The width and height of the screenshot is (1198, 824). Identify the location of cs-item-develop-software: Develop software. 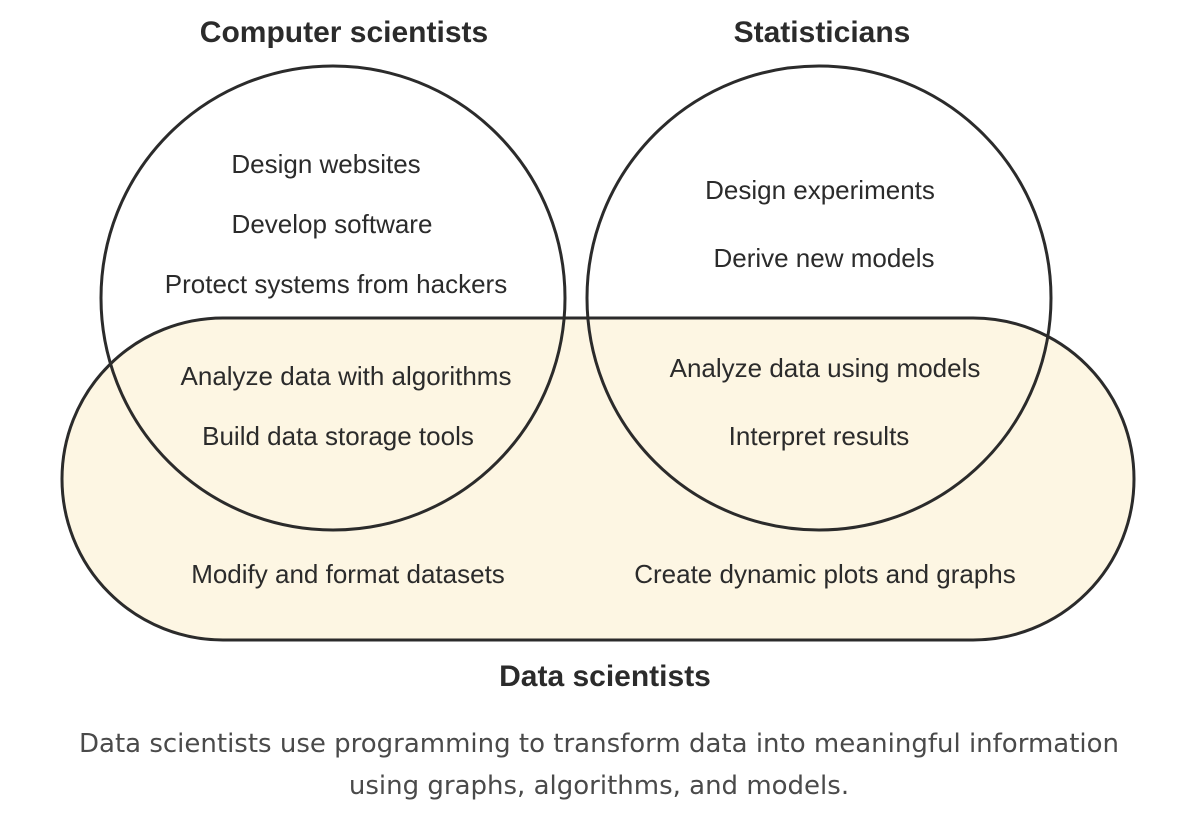
(332, 224).